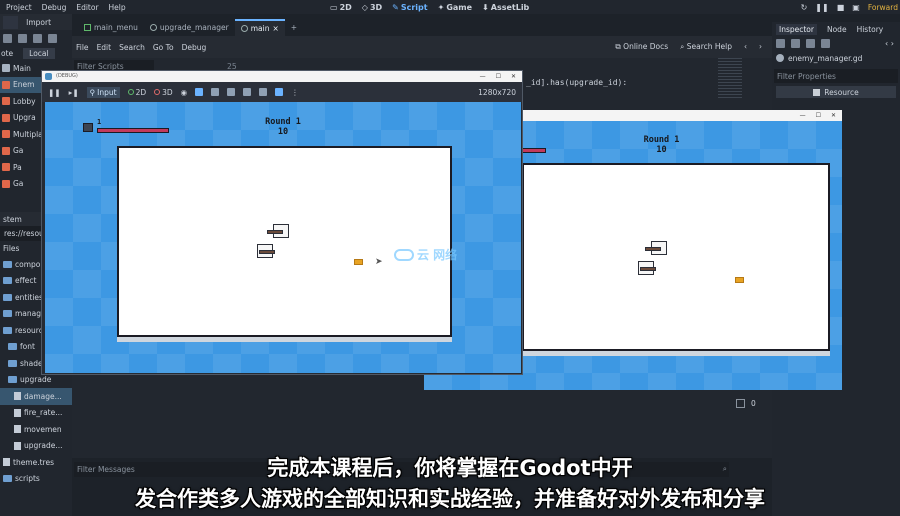  What do you see at coordinates (836, 76) in the screenshot?
I see `filter-properties-input: Filter Properties` at bounding box center [836, 76].